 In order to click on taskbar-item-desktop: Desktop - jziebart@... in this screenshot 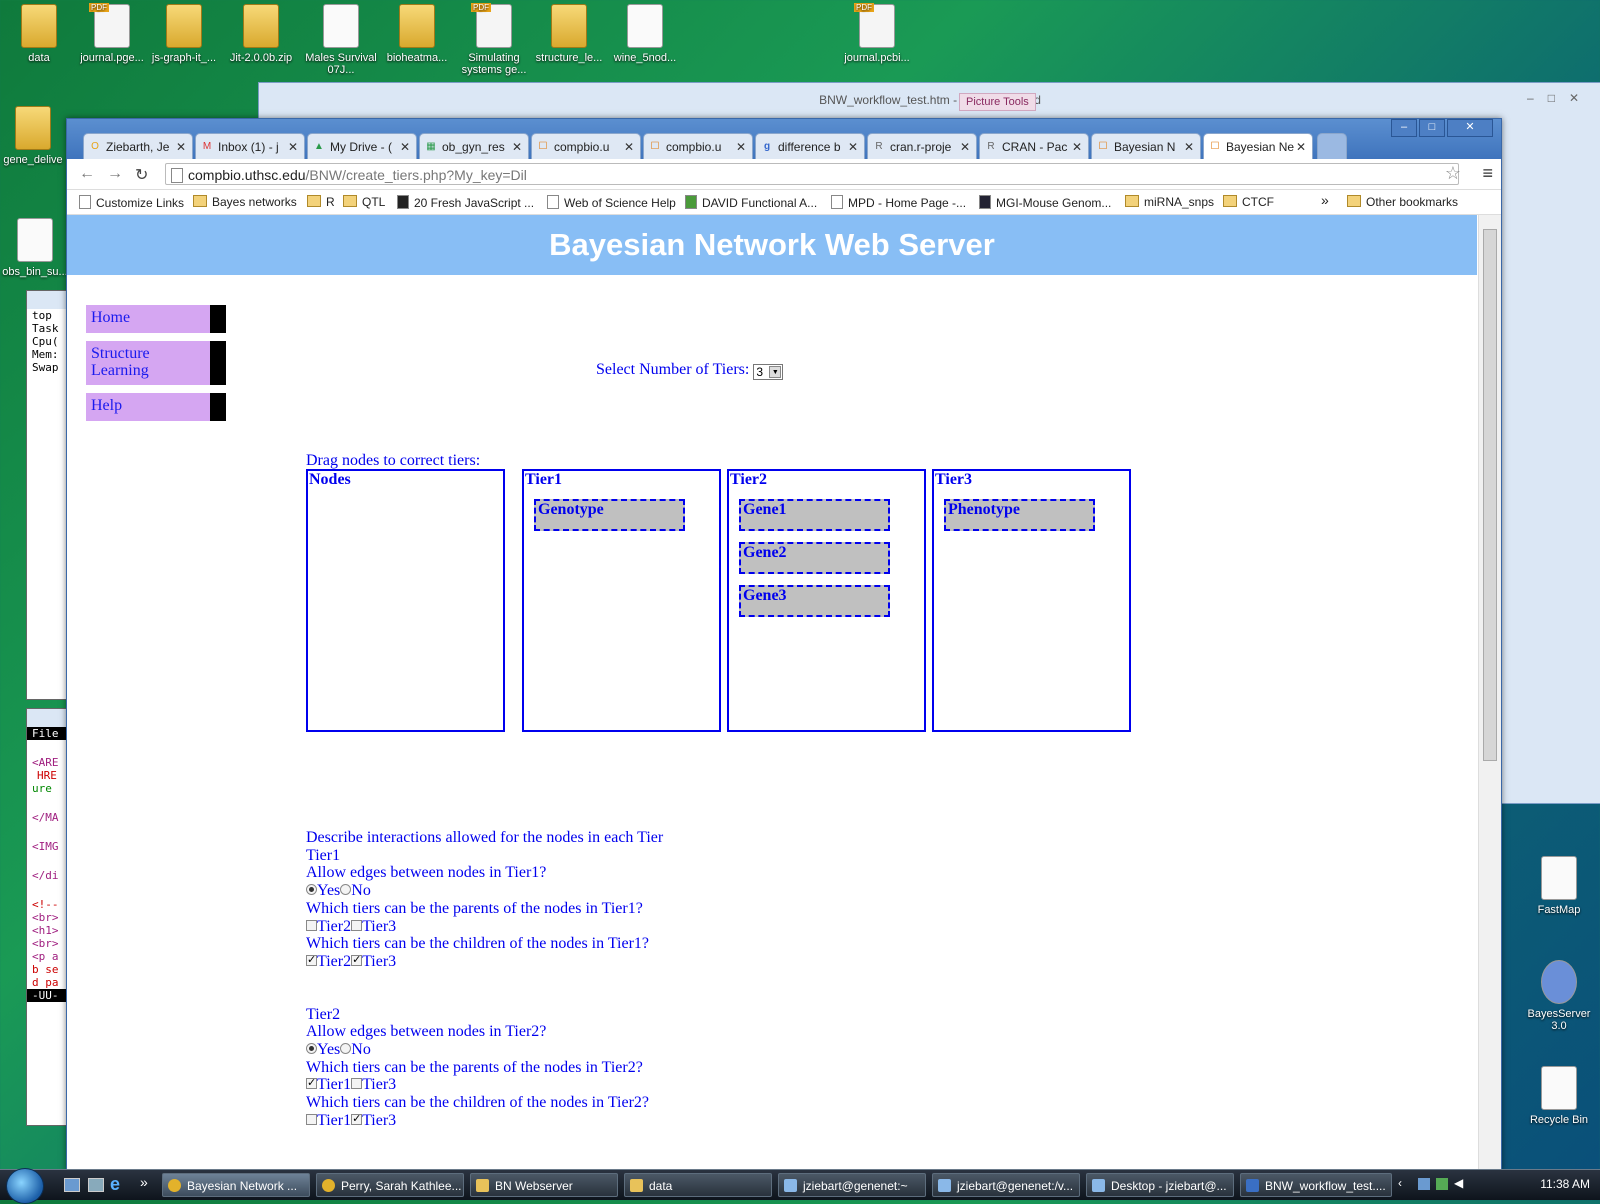, I will do `click(1160, 1185)`.